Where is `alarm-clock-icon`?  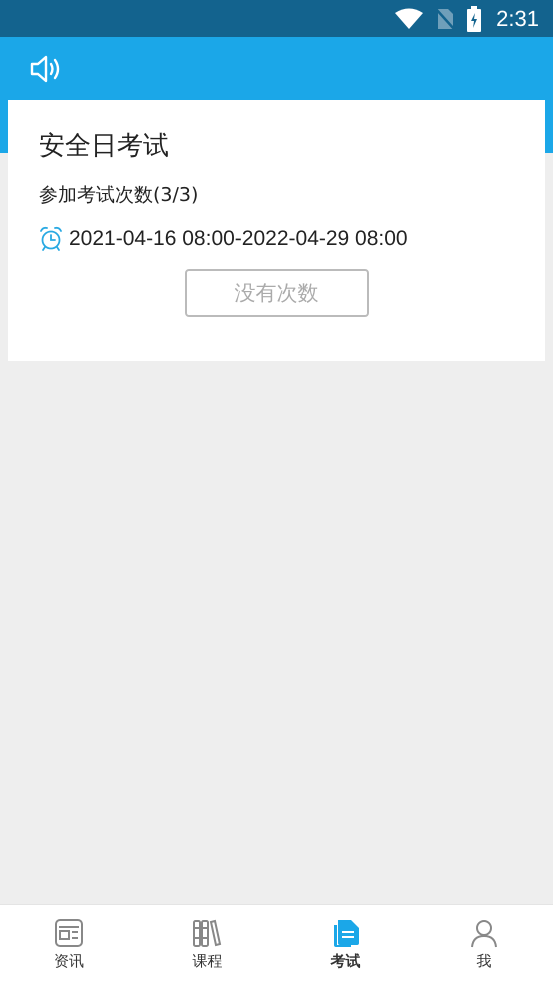
alarm-clock-icon is located at coordinates (51, 239).